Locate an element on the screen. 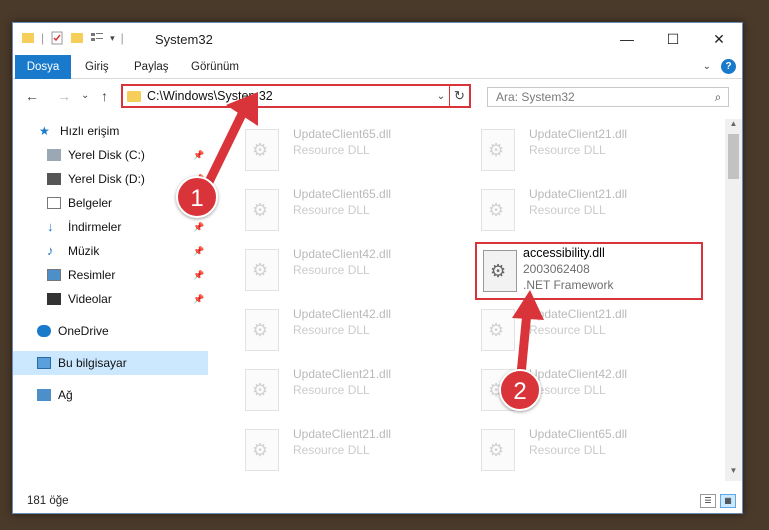  close-button: ✕ is located at coordinates (719, 39).